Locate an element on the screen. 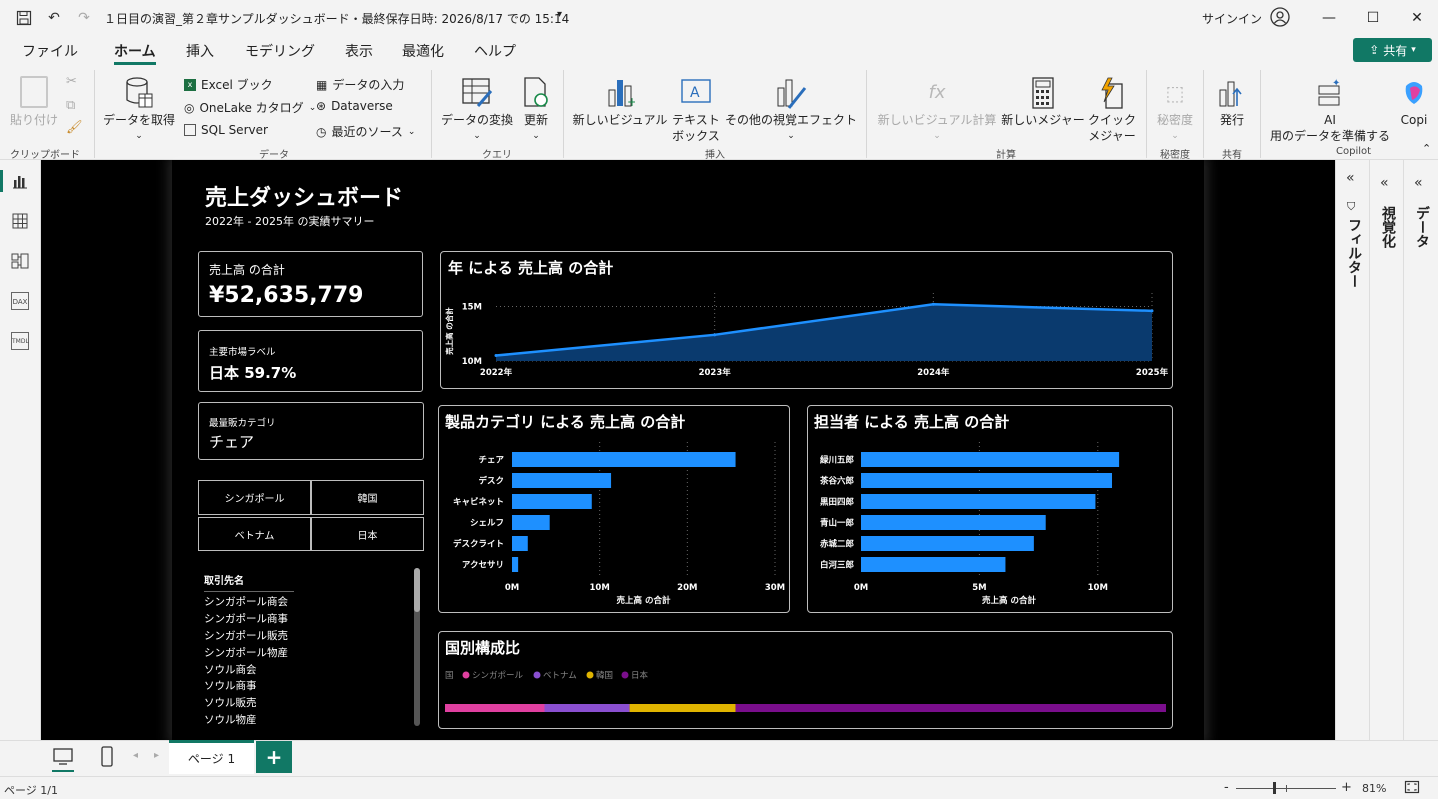  sign-in-link: サインイン is located at coordinates (1232, 18).